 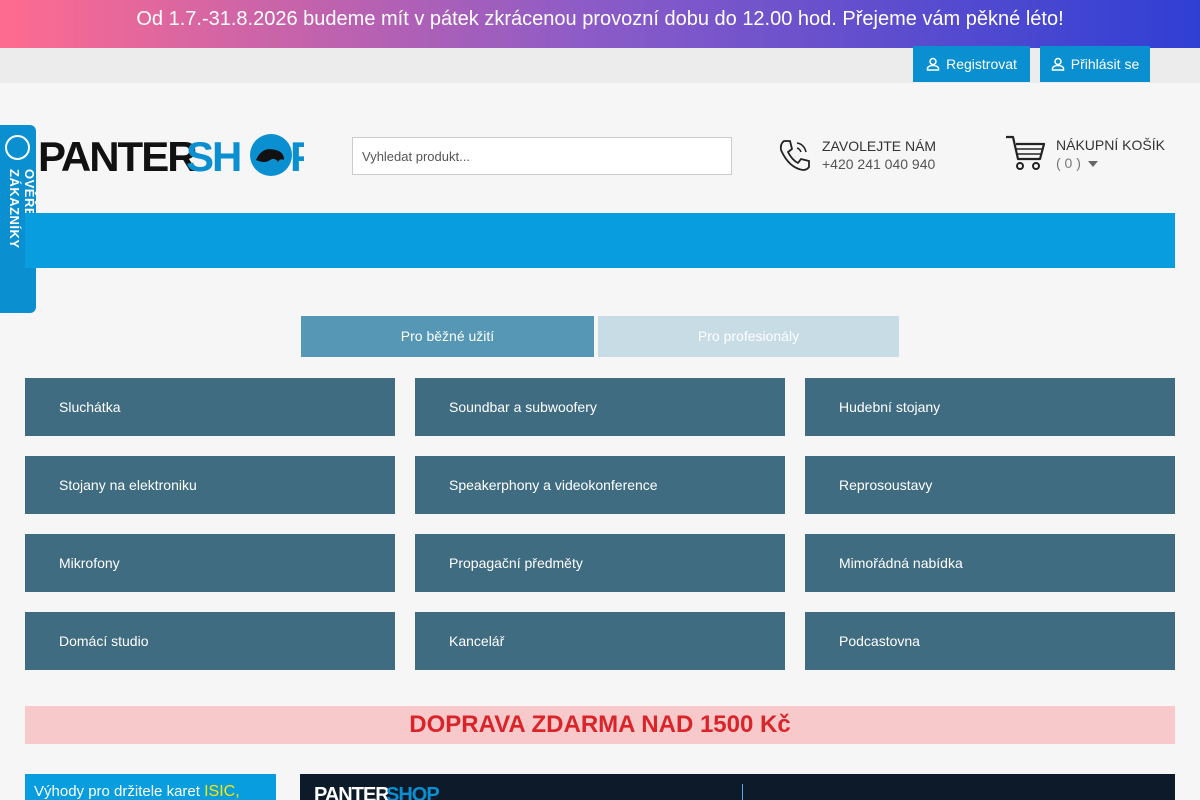 I want to click on login-label: Přihlásit se, so click(x=1105, y=64).